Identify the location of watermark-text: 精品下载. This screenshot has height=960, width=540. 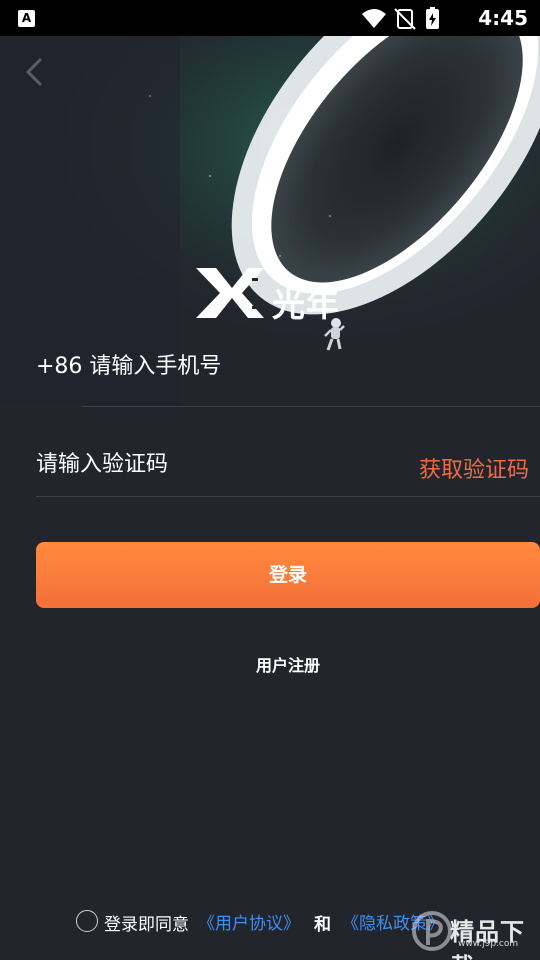
(487, 939).